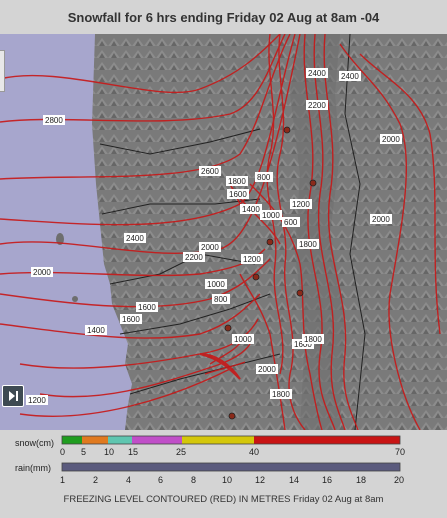  I want to click on snow-tick: 40, so click(254, 452).